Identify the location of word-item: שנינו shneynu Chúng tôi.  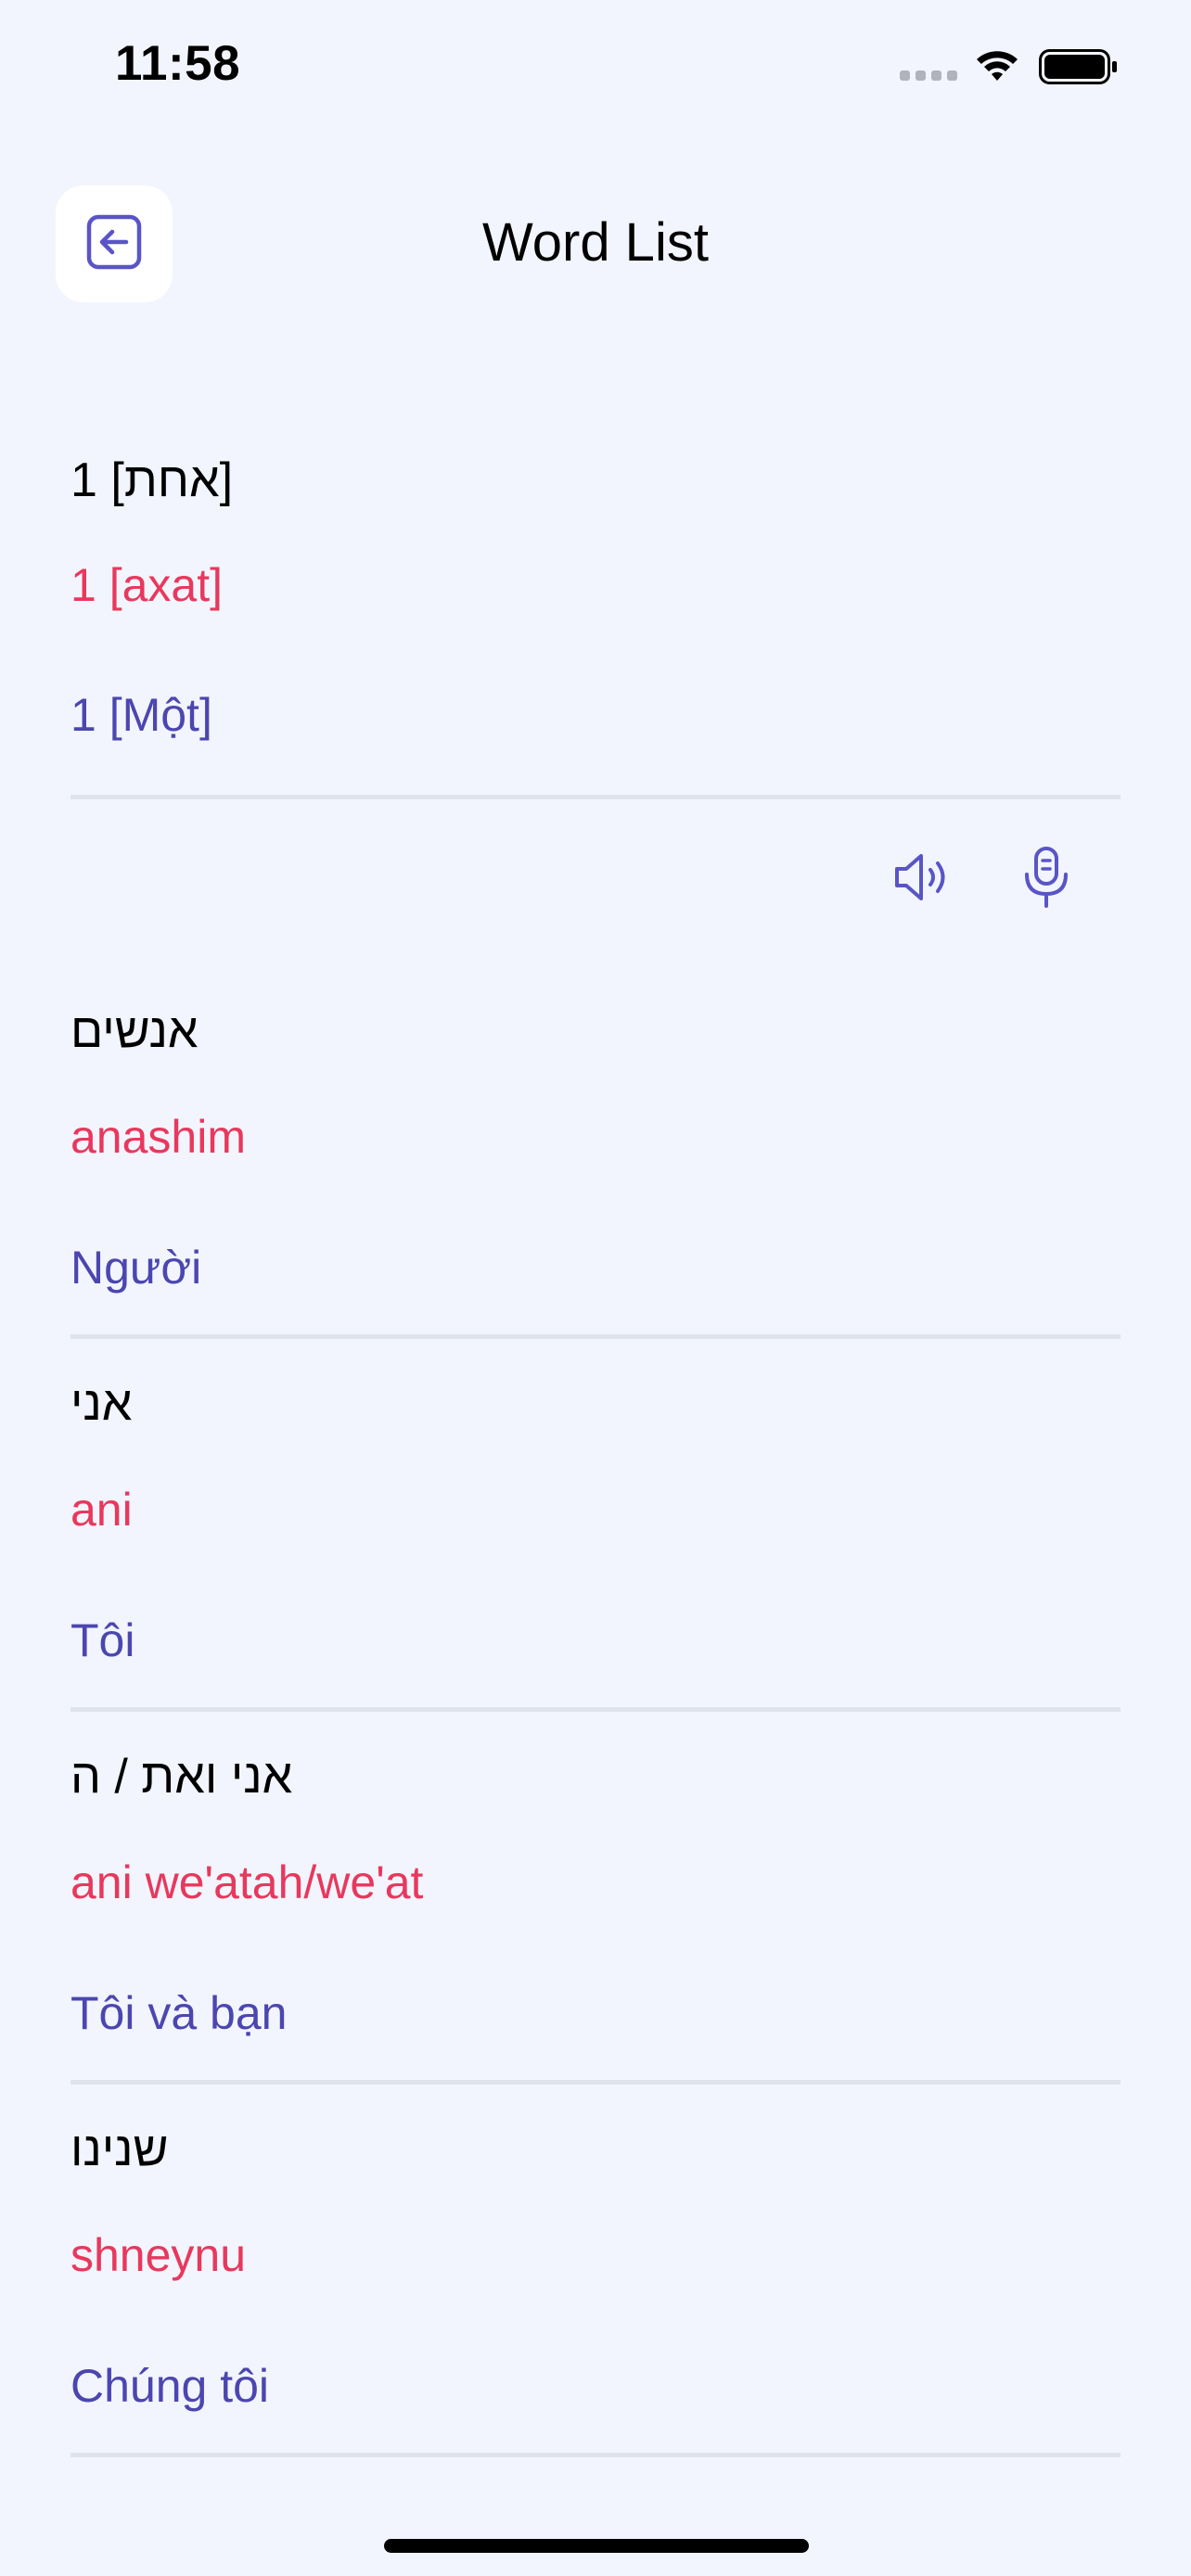
(595, 2271).